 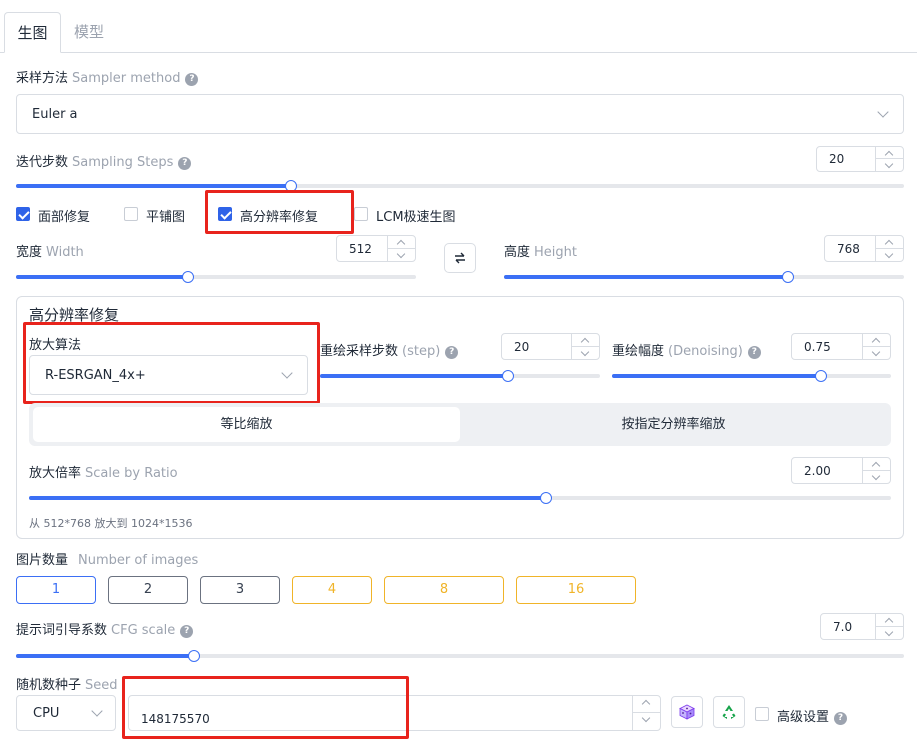 What do you see at coordinates (32, 32) in the screenshot?
I see `tab-generate: 生图` at bounding box center [32, 32].